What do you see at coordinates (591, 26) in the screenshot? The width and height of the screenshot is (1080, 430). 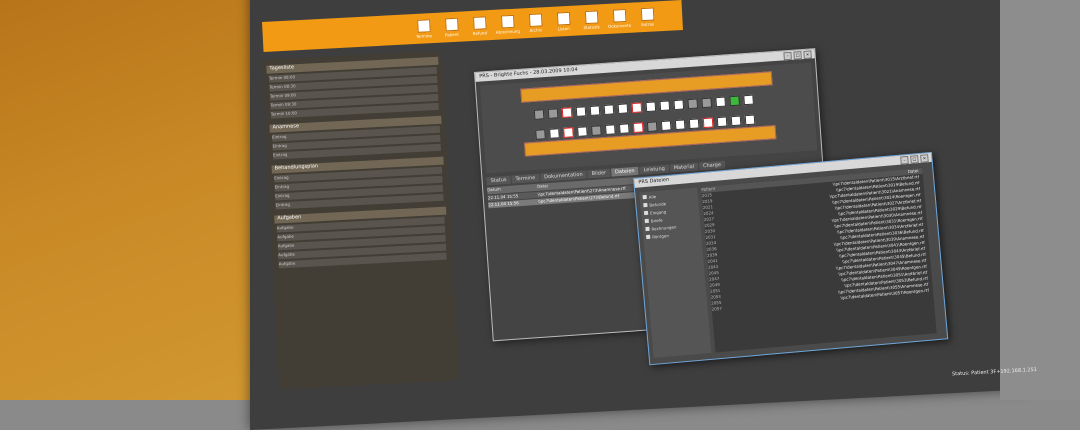 I see `toolbar-button-label: Statistik` at bounding box center [591, 26].